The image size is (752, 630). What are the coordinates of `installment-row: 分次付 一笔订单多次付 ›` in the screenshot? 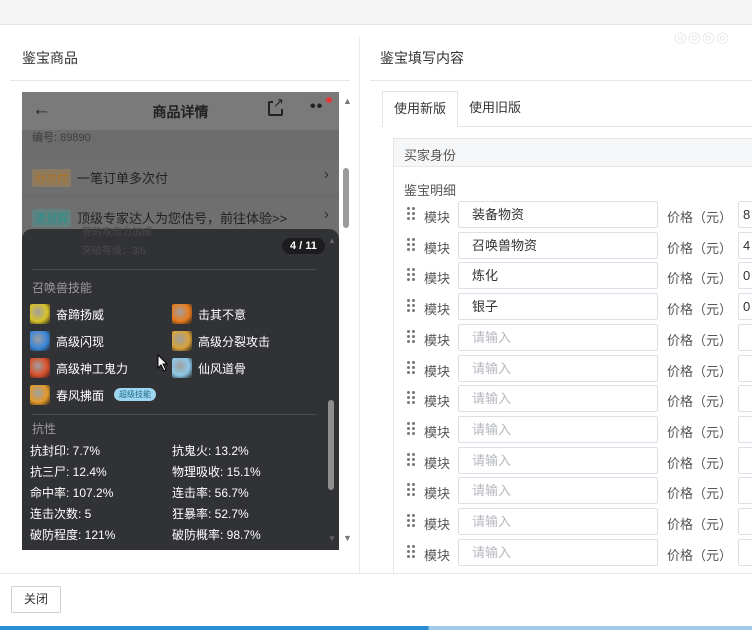 It's located at (180, 176).